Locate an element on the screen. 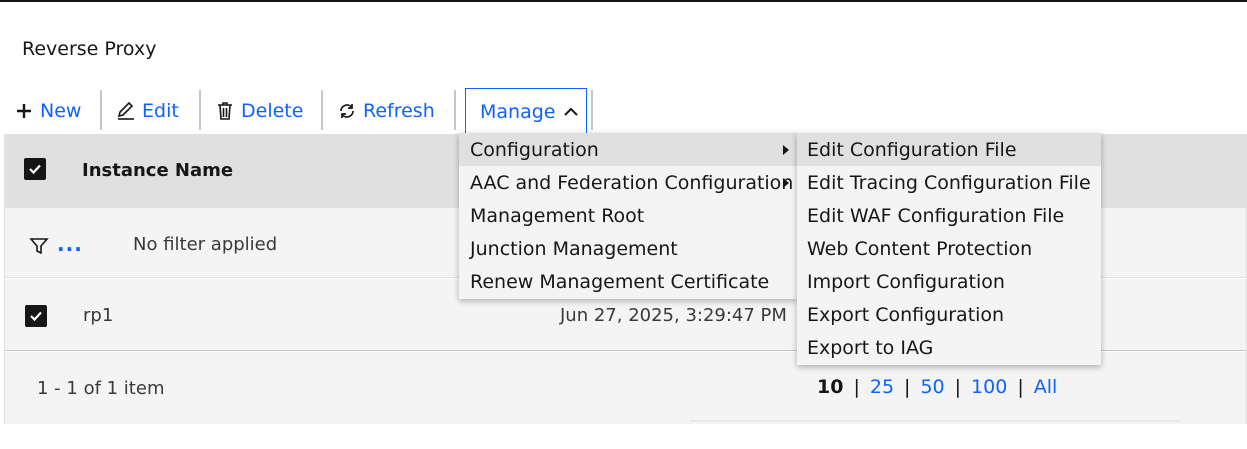 The width and height of the screenshot is (1247, 449). edit-button-label: Edit is located at coordinates (160, 111).